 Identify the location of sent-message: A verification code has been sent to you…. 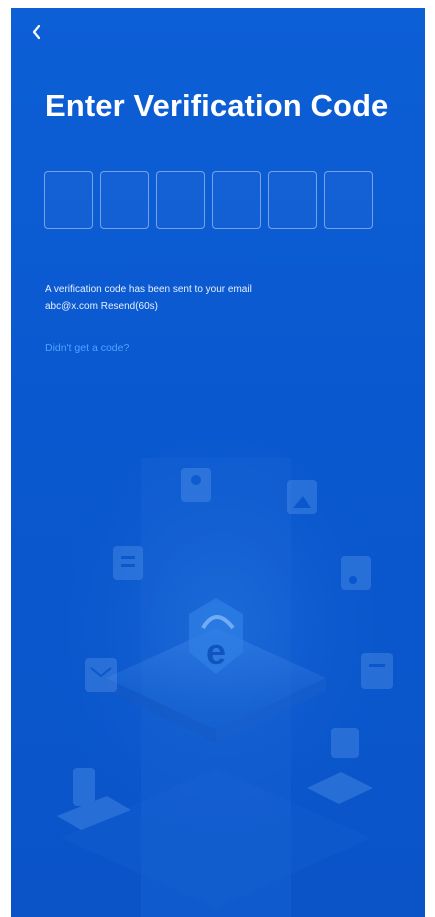
(148, 289).